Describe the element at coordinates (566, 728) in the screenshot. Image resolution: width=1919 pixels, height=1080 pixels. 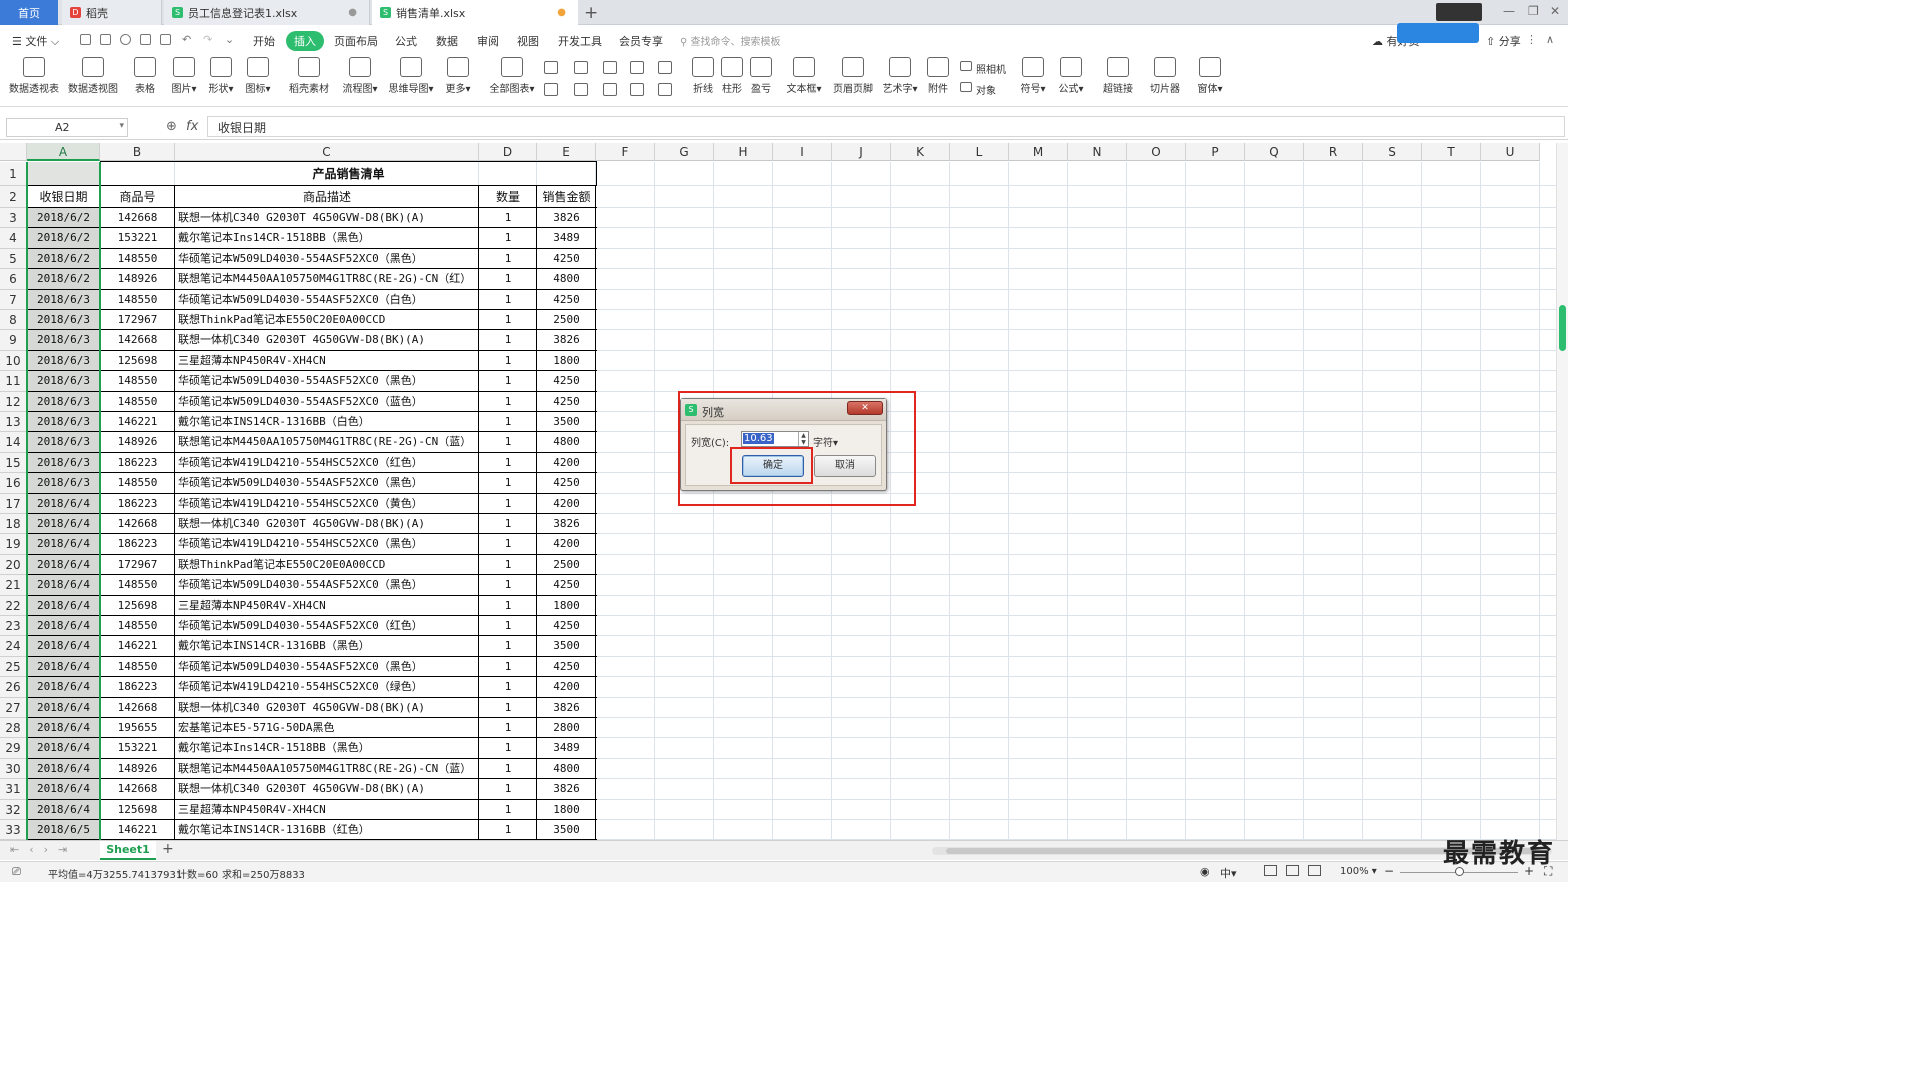
I see `table-cell: 2800` at that location.